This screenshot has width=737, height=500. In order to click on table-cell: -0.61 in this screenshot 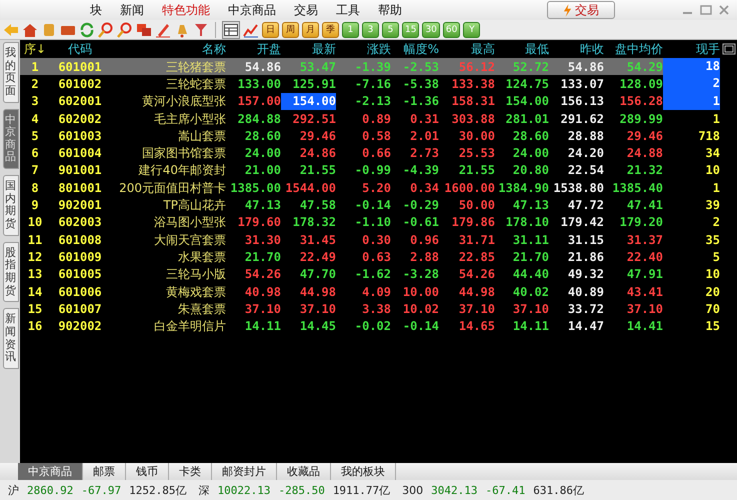, I will do `click(420, 222)`.